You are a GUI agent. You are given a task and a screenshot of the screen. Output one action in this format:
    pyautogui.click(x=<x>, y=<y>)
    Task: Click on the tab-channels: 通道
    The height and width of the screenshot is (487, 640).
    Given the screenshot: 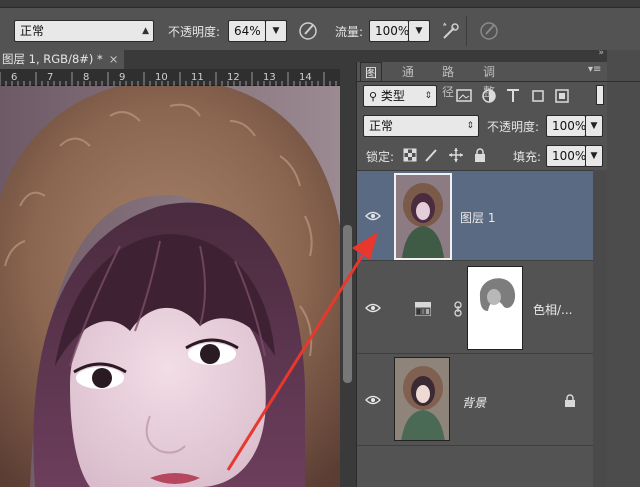 What is the action you would take?
    pyautogui.click(x=408, y=80)
    